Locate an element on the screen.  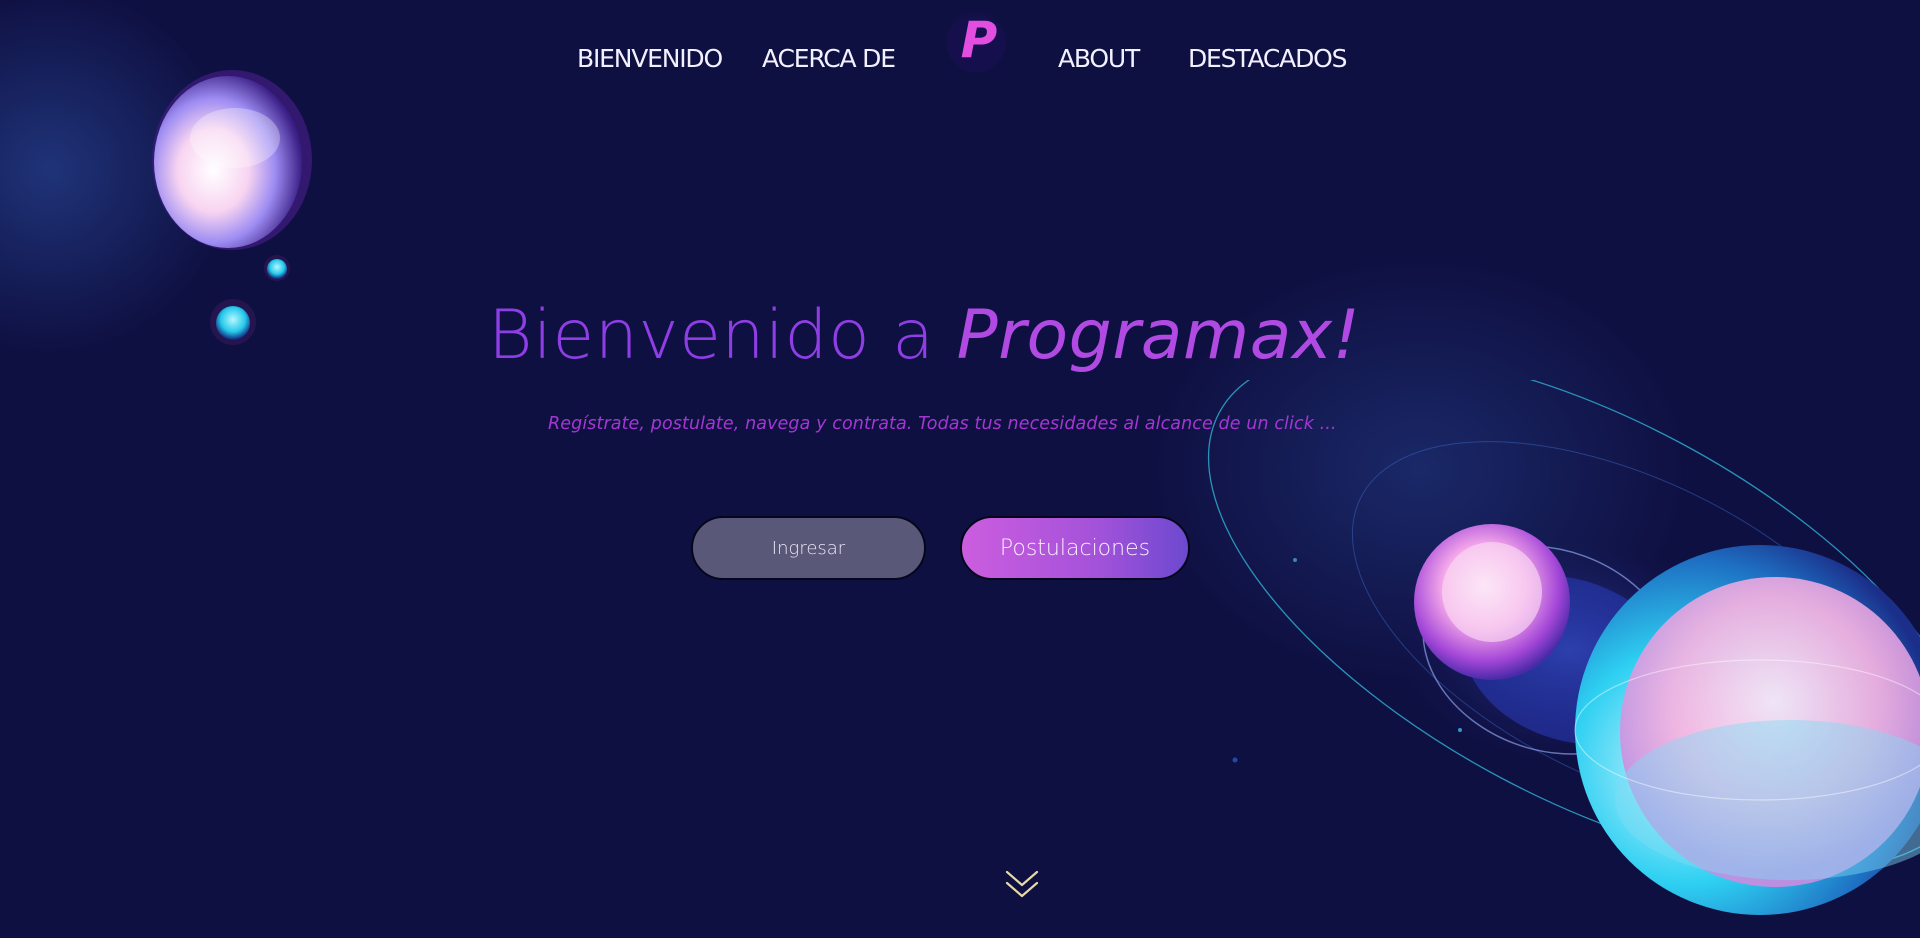
hero-title-brand: Programax! is located at coordinates (1158, 335).